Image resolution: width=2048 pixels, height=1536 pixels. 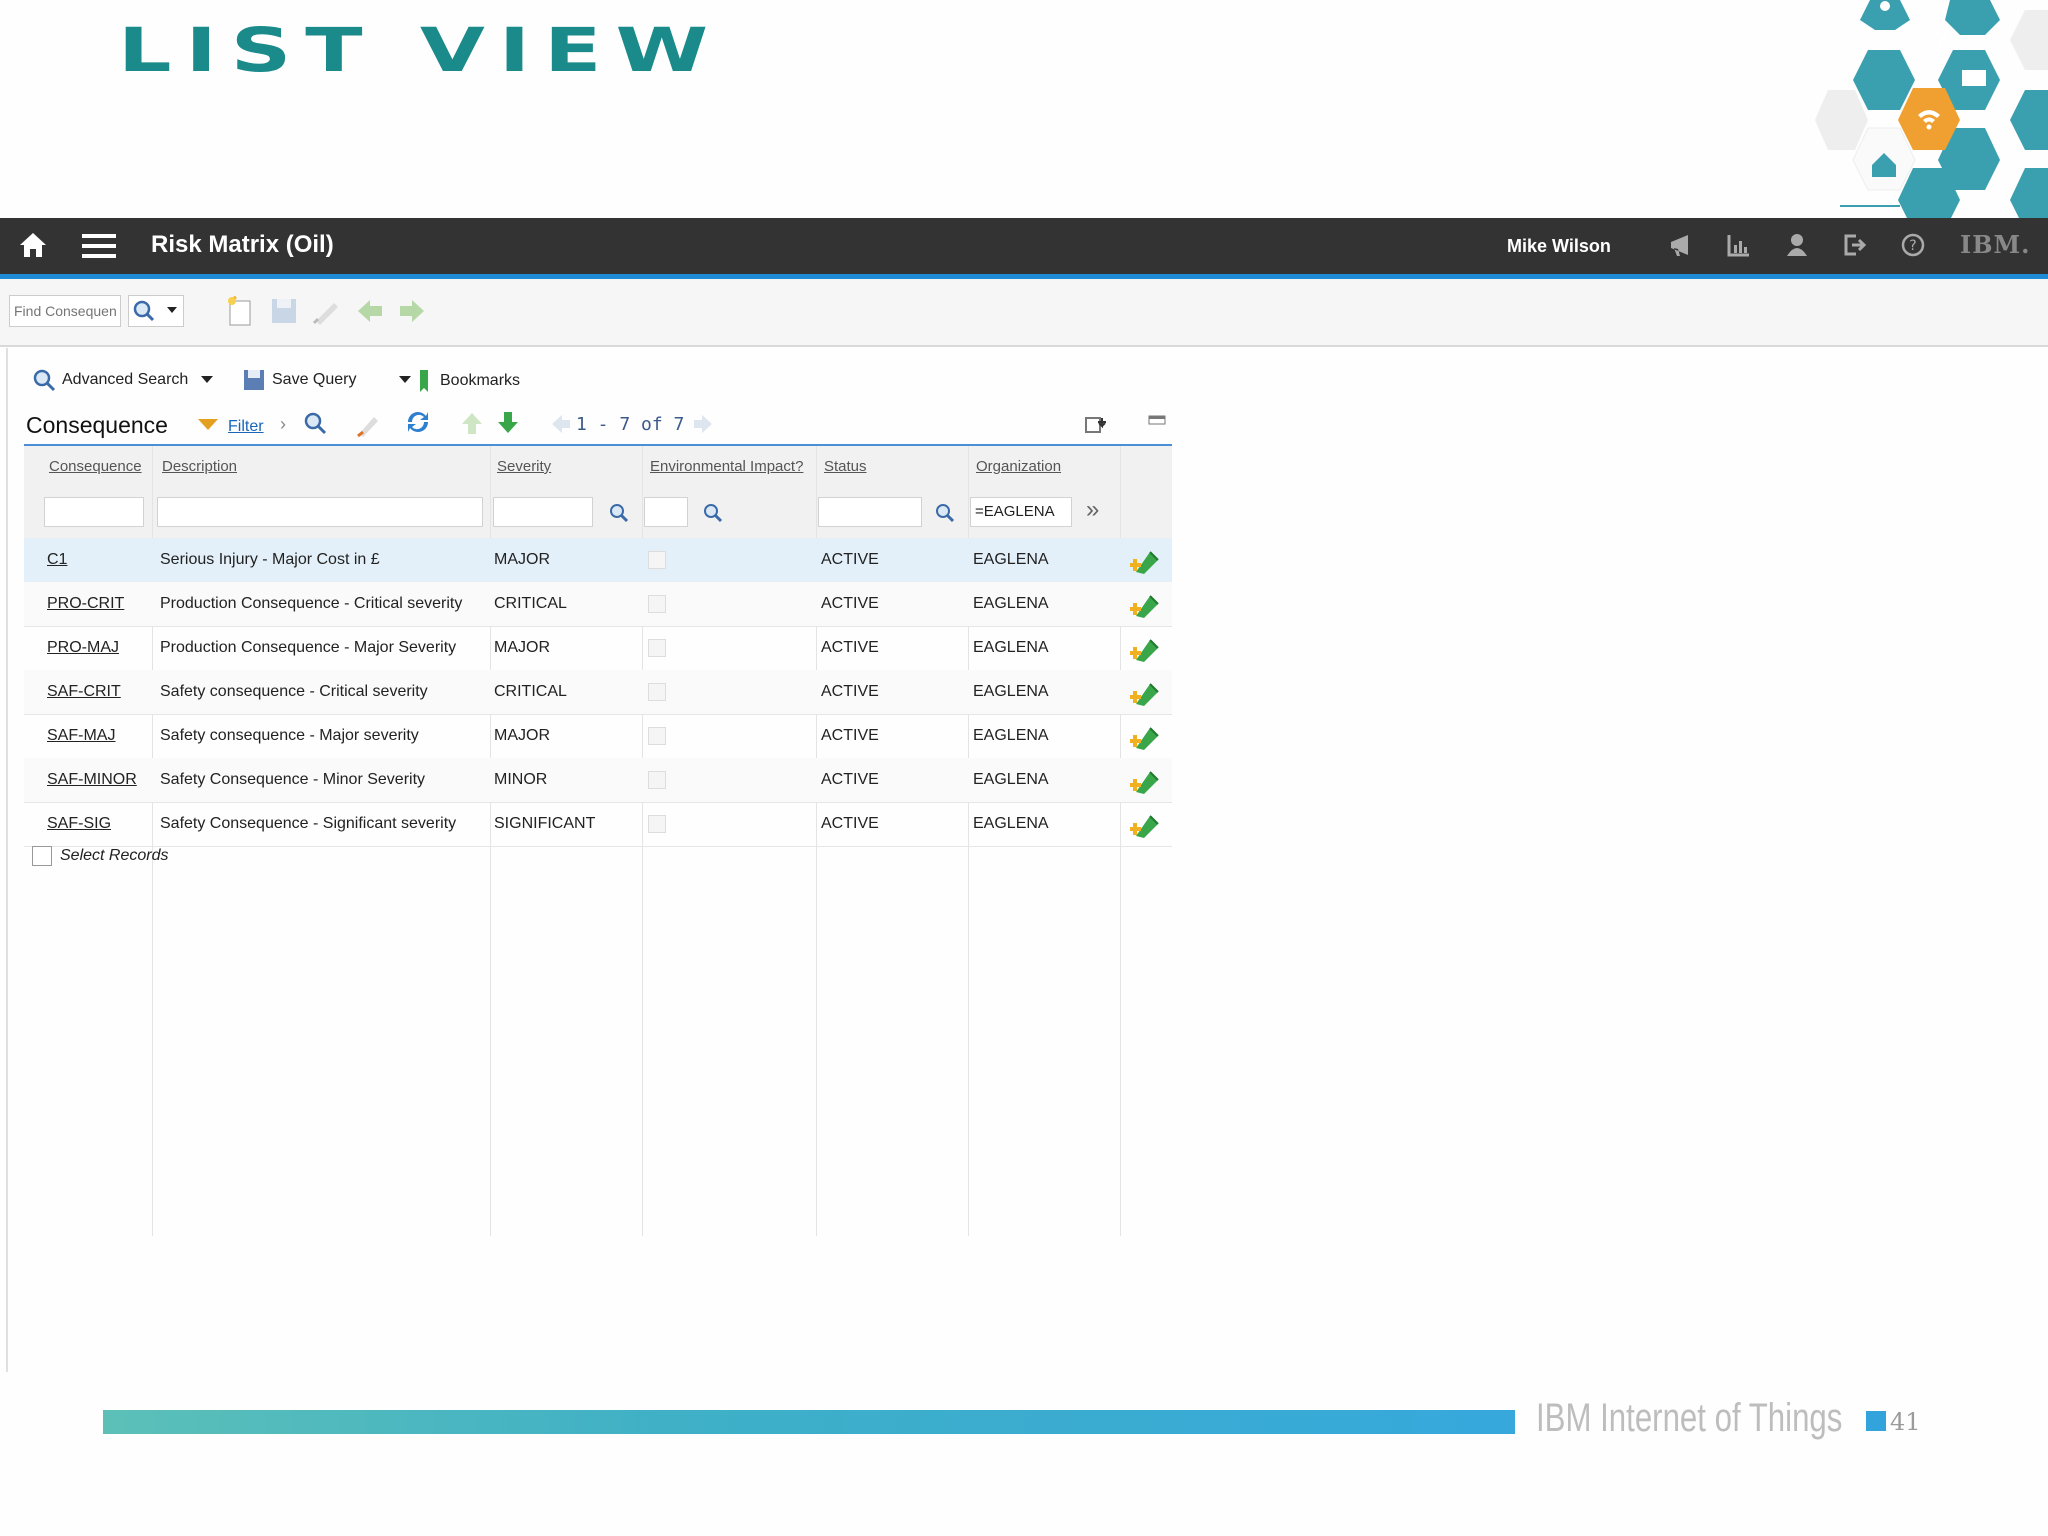 What do you see at coordinates (156, 311) in the screenshot?
I see `find-button` at bounding box center [156, 311].